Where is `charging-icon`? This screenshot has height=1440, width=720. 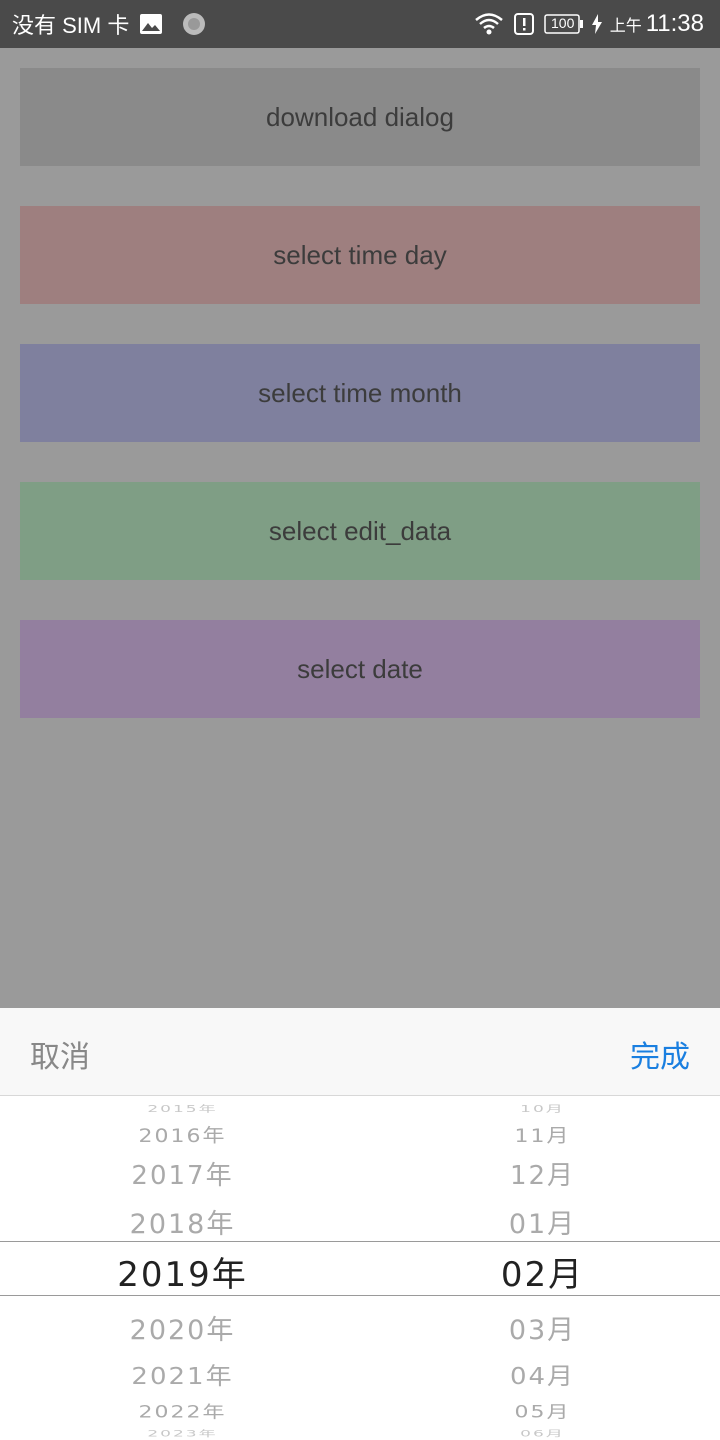 charging-icon is located at coordinates (596, 24).